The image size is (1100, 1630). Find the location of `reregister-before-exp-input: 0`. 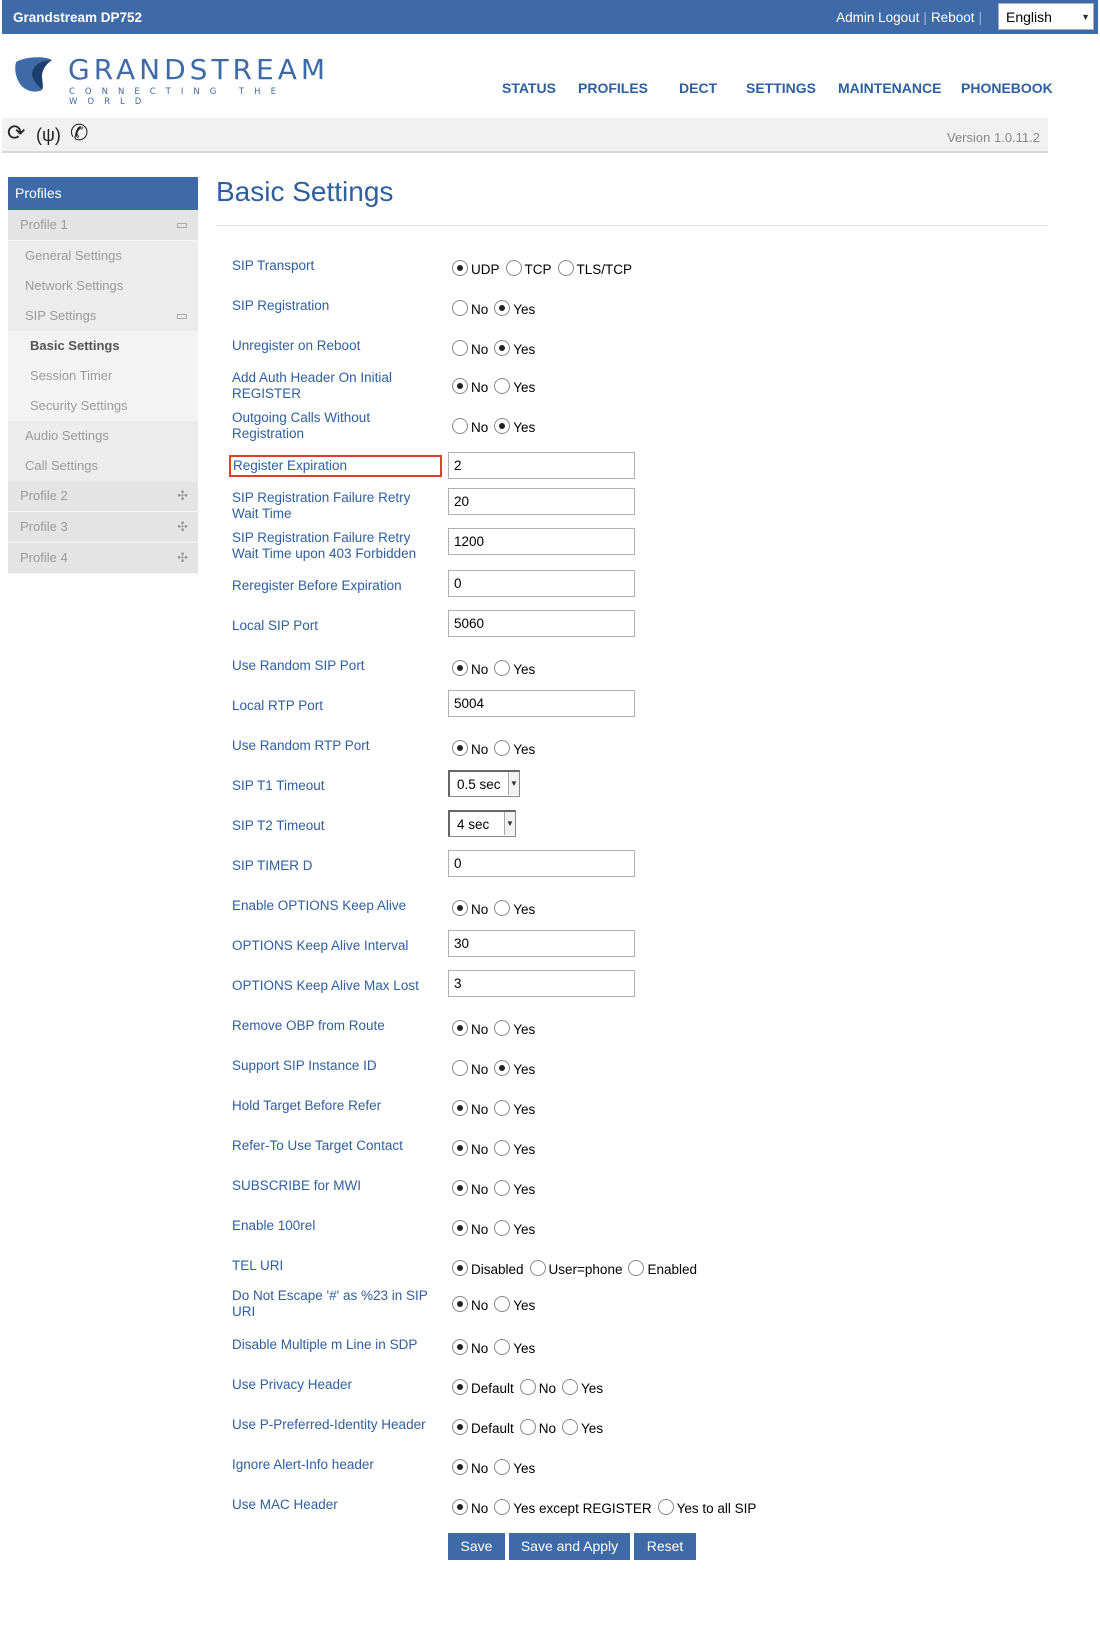

reregister-before-exp-input: 0 is located at coordinates (541, 583).